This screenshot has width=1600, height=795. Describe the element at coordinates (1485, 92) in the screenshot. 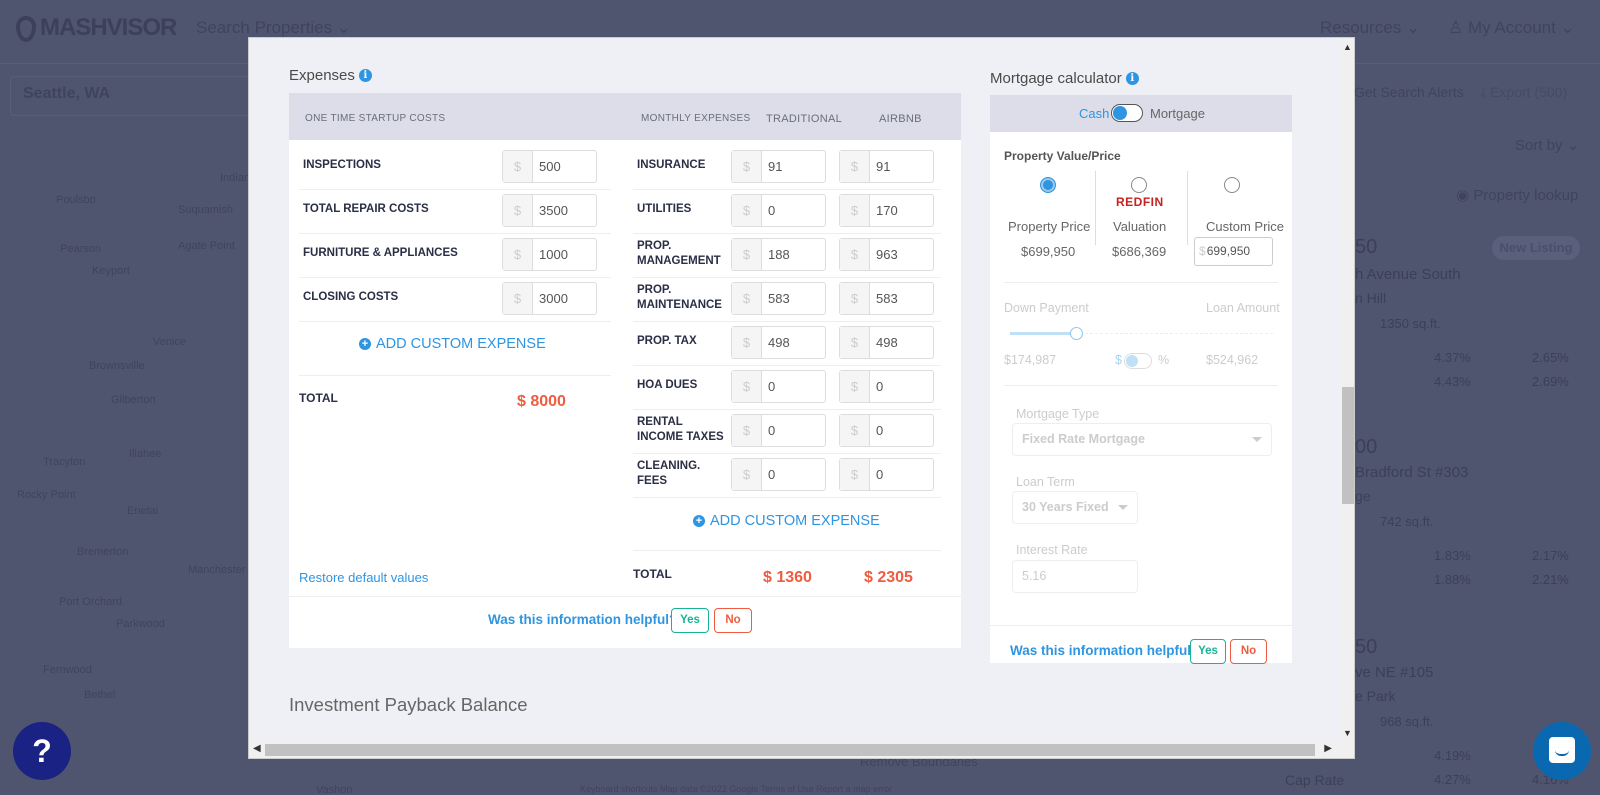

I see `download-icon: ⤓` at that location.